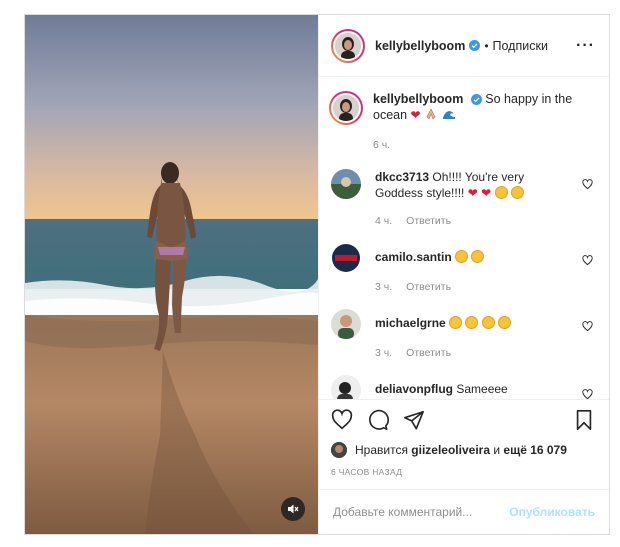 The image size is (620, 547). I want to click on mute-button, so click(293, 509).